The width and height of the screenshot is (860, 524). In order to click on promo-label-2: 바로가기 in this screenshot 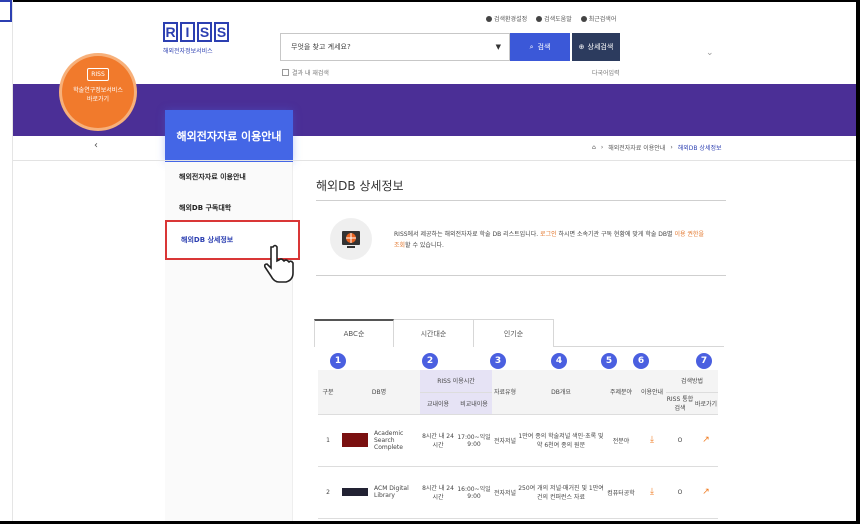, I will do `click(98, 99)`.